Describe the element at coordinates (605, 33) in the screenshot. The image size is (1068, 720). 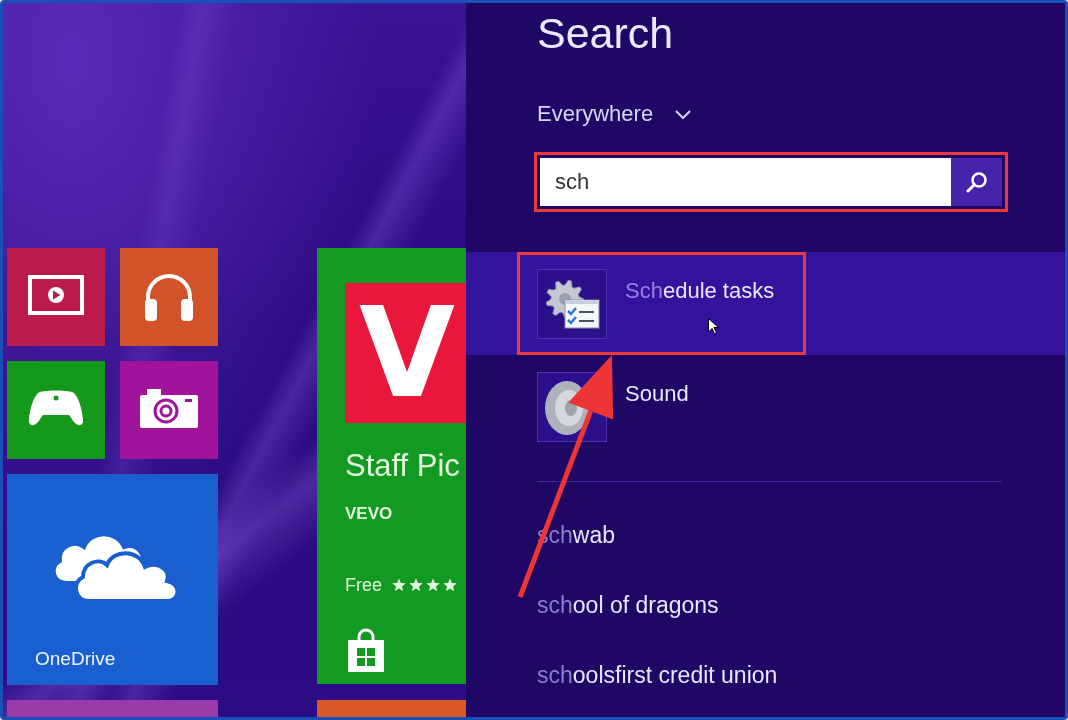
I see `pane-title: Search` at that location.